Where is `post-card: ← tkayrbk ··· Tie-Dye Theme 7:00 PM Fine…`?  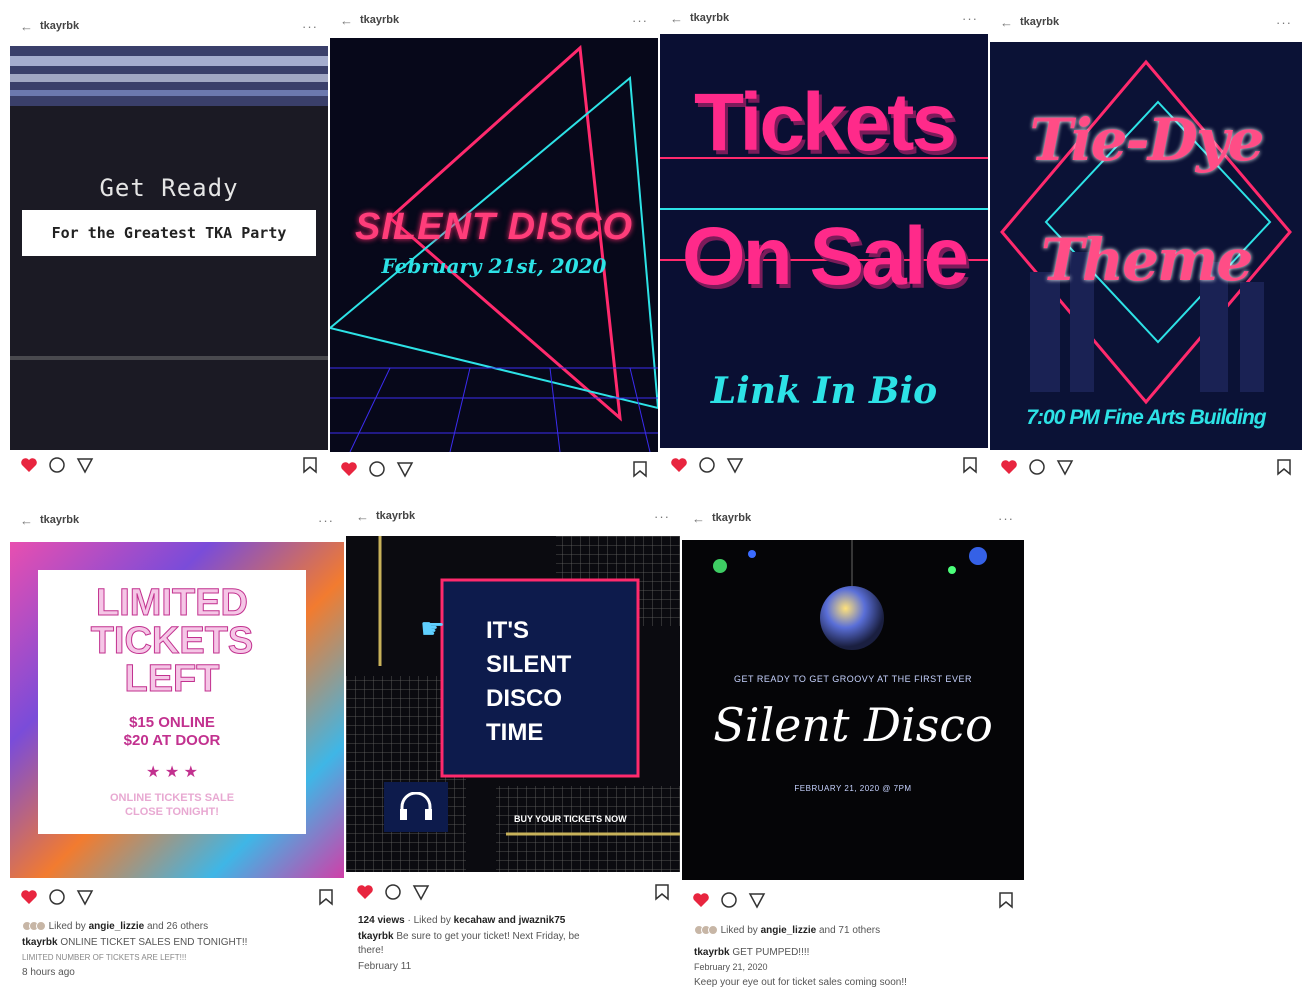
post-card: ← tkayrbk ··· Tie-Dye Theme 7:00 PM Fine… is located at coordinates (1146, 251).